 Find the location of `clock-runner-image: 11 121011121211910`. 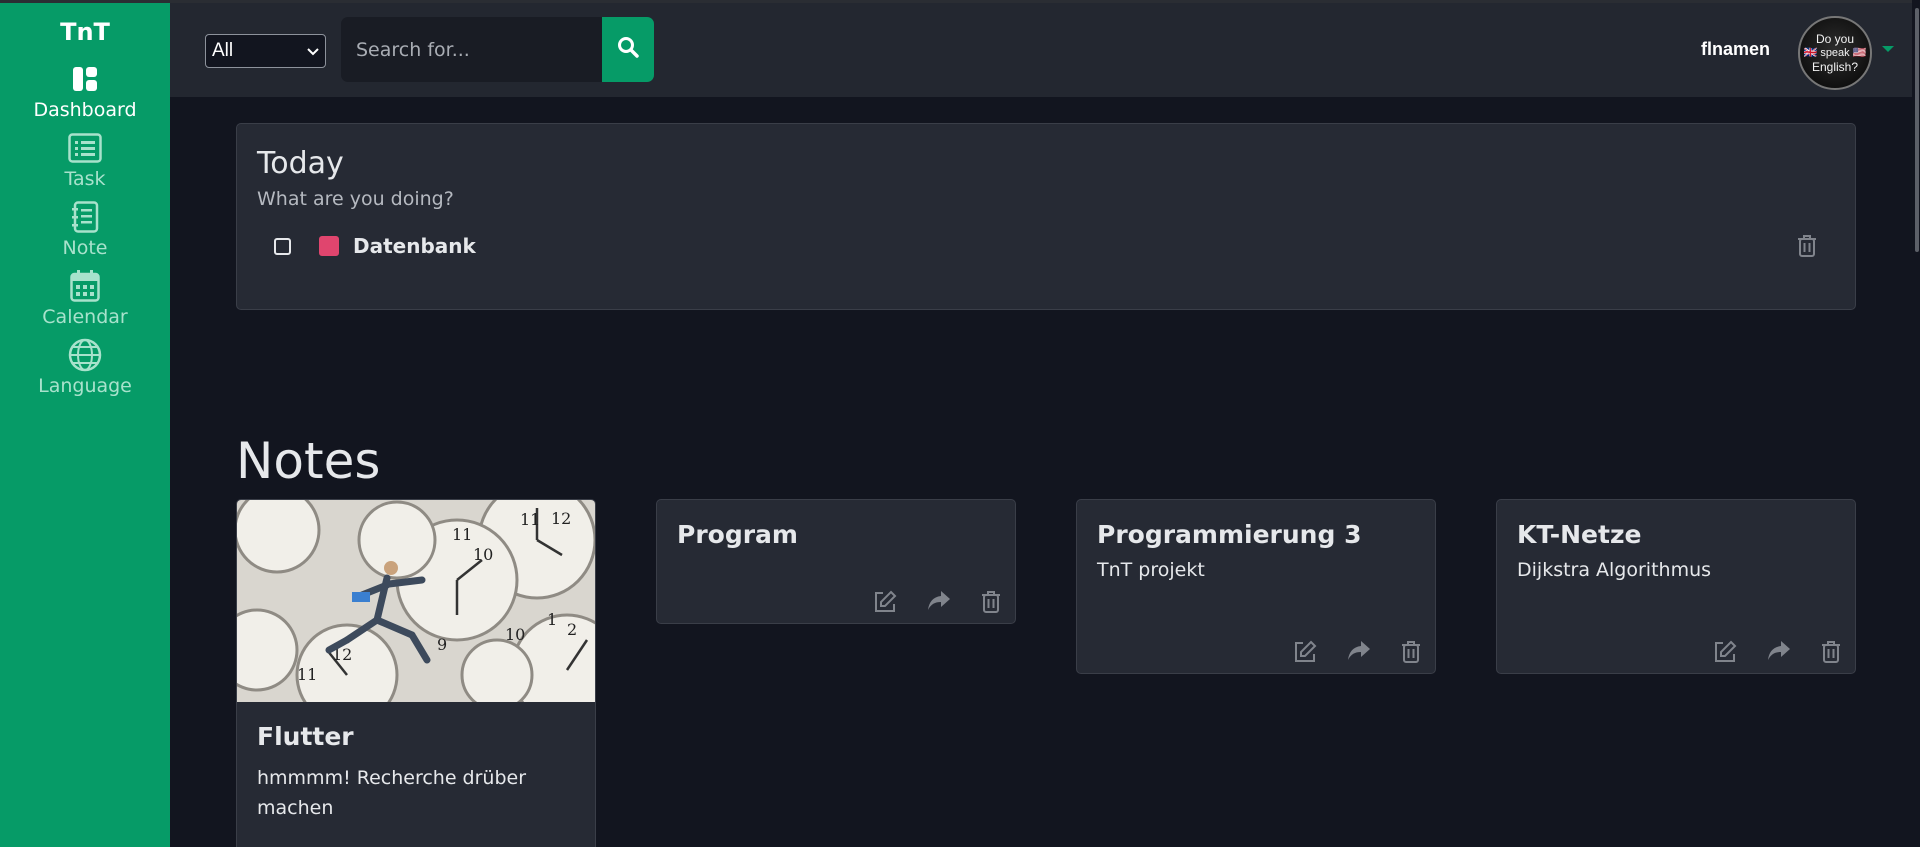

clock-runner-image: 11 121011121211910 is located at coordinates (416, 601).